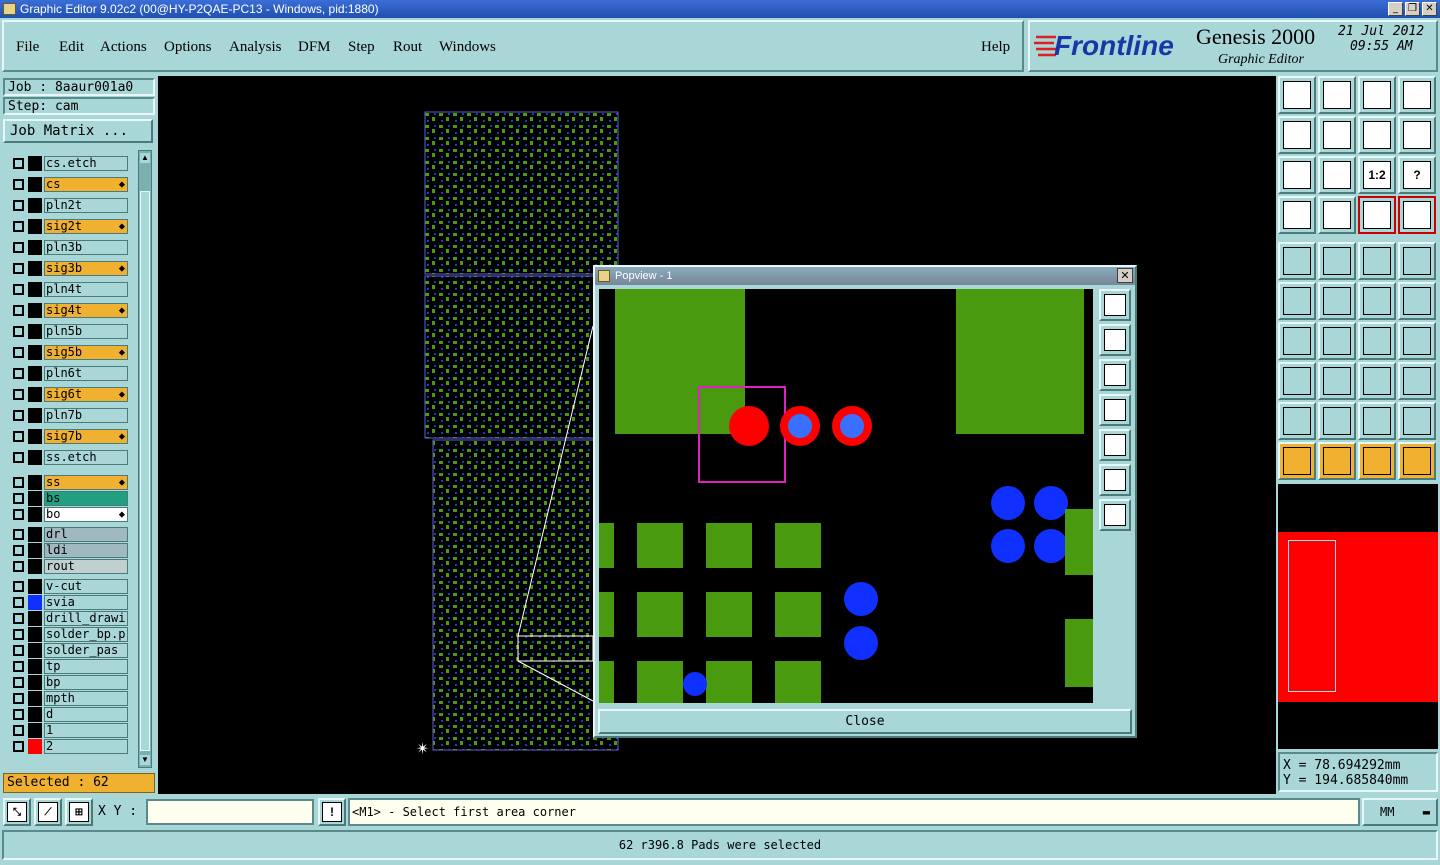  I want to click on layer-name: cs.etch, so click(86, 163).